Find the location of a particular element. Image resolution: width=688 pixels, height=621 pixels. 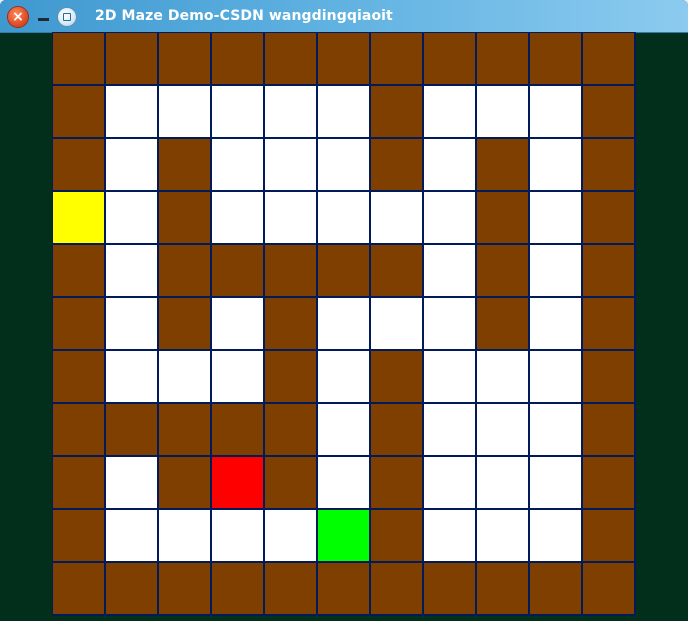

goal-cell is located at coordinates (343, 535).